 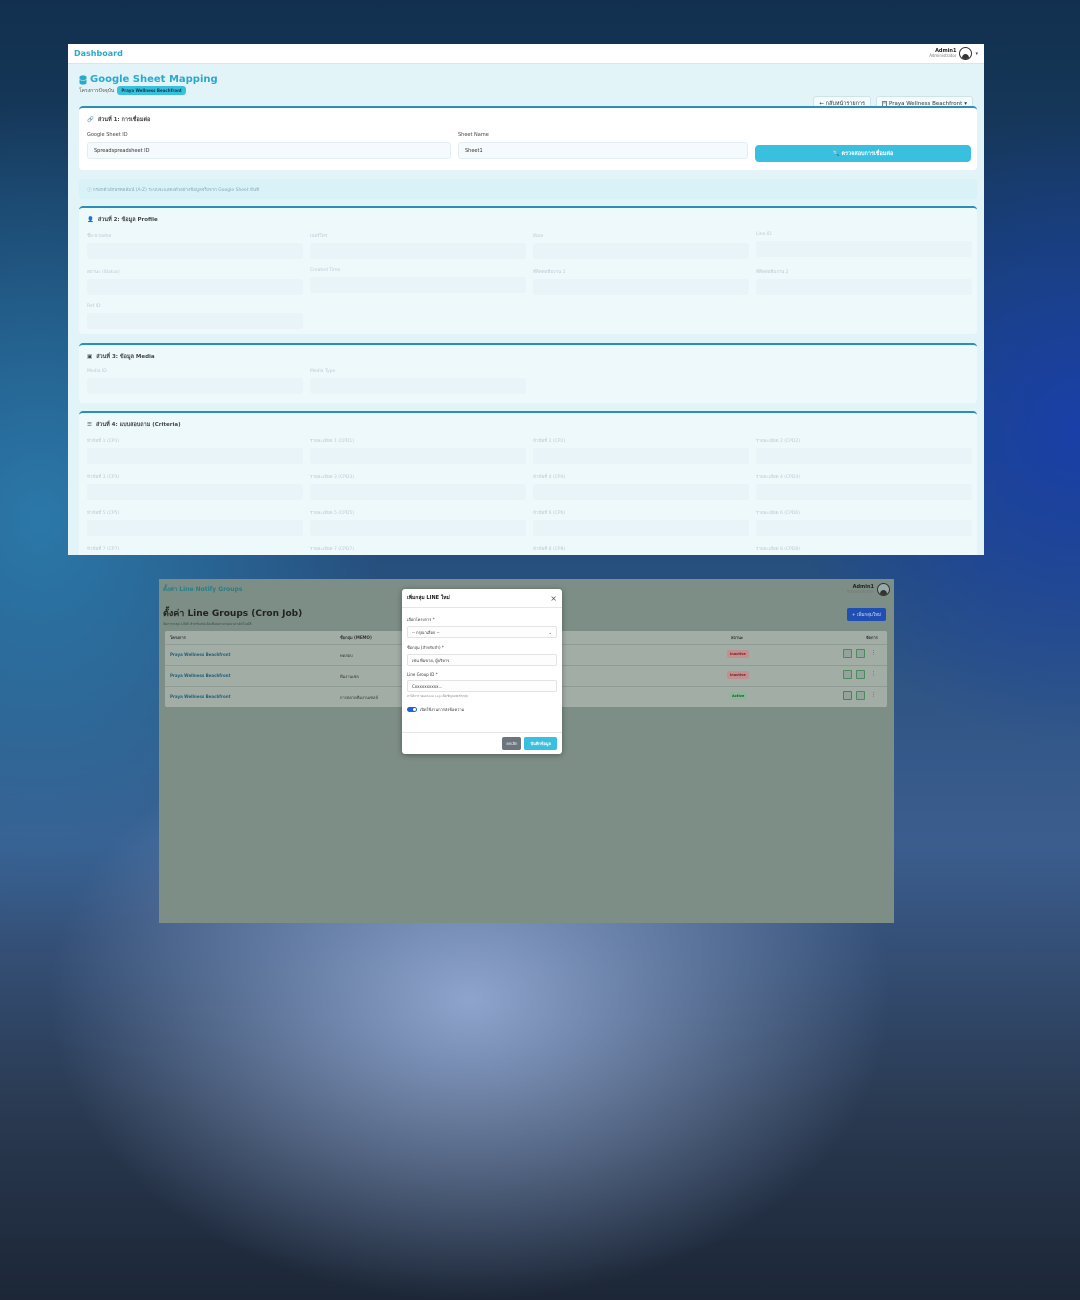 I want to click on mapping-field: หัวข้อที่ 2 (CP2), so click(x=641, y=450).